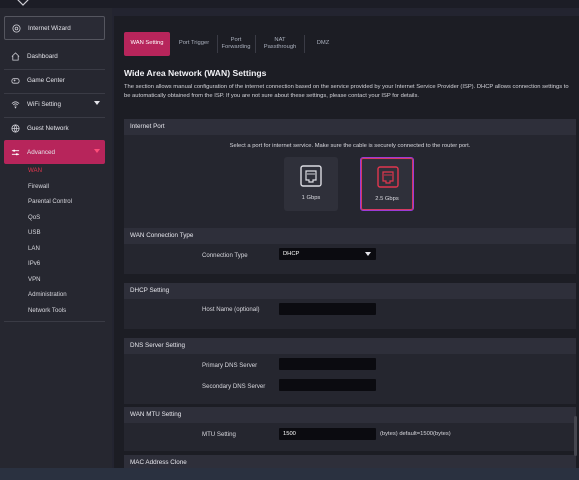 The height and width of the screenshot is (480, 579). I want to click on sidebar-item-label: Advanced, so click(41, 152).